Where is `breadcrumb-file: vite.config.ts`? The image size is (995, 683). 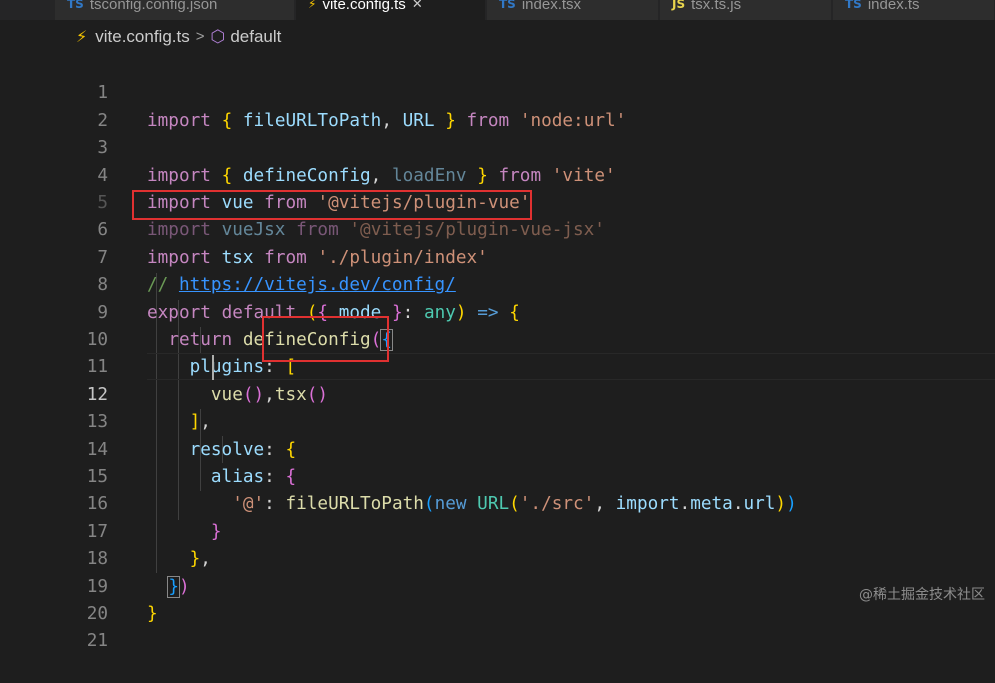 breadcrumb-file: vite.config.ts is located at coordinates (142, 37).